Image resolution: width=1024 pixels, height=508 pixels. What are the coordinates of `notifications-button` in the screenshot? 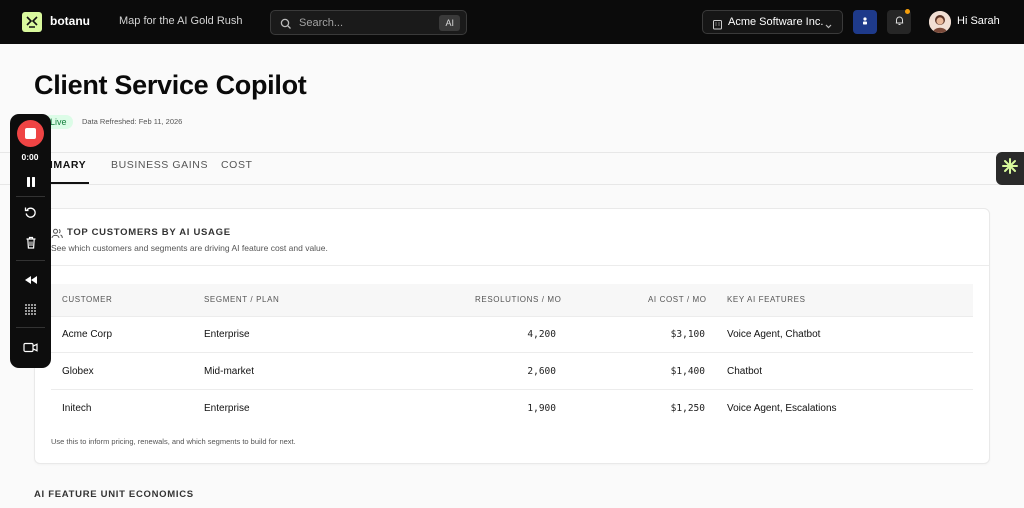 It's located at (899, 21).